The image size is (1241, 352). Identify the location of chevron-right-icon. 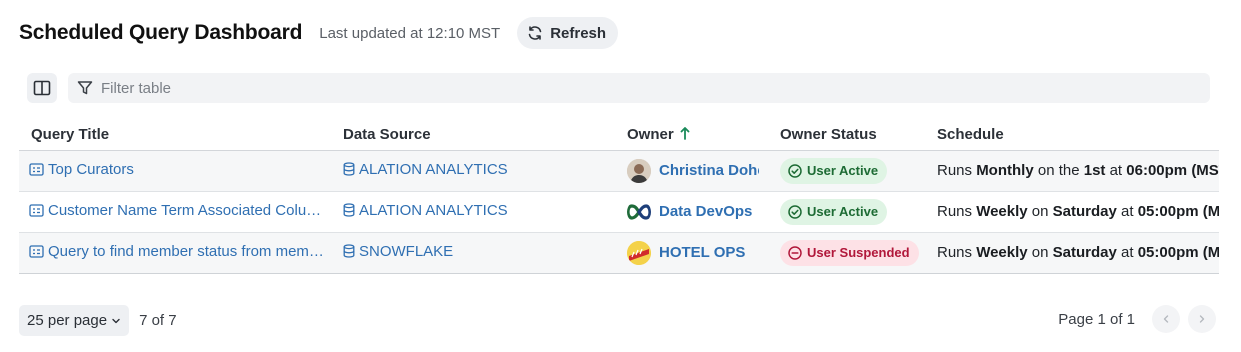
(1202, 319).